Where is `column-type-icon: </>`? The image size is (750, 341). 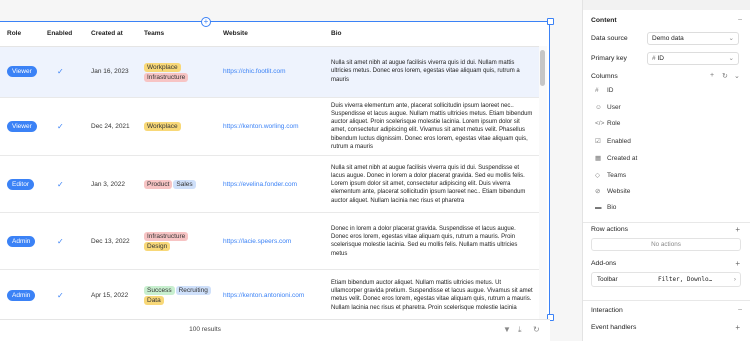 column-type-icon: </> is located at coordinates (600, 124).